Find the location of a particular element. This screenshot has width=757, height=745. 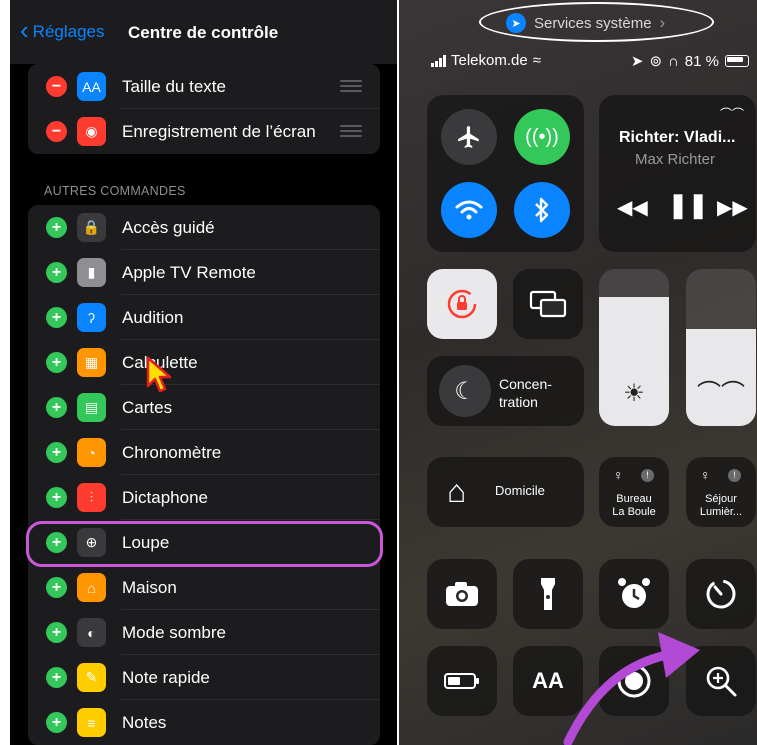

screen-recording-icon: ◉ is located at coordinates (91, 131).